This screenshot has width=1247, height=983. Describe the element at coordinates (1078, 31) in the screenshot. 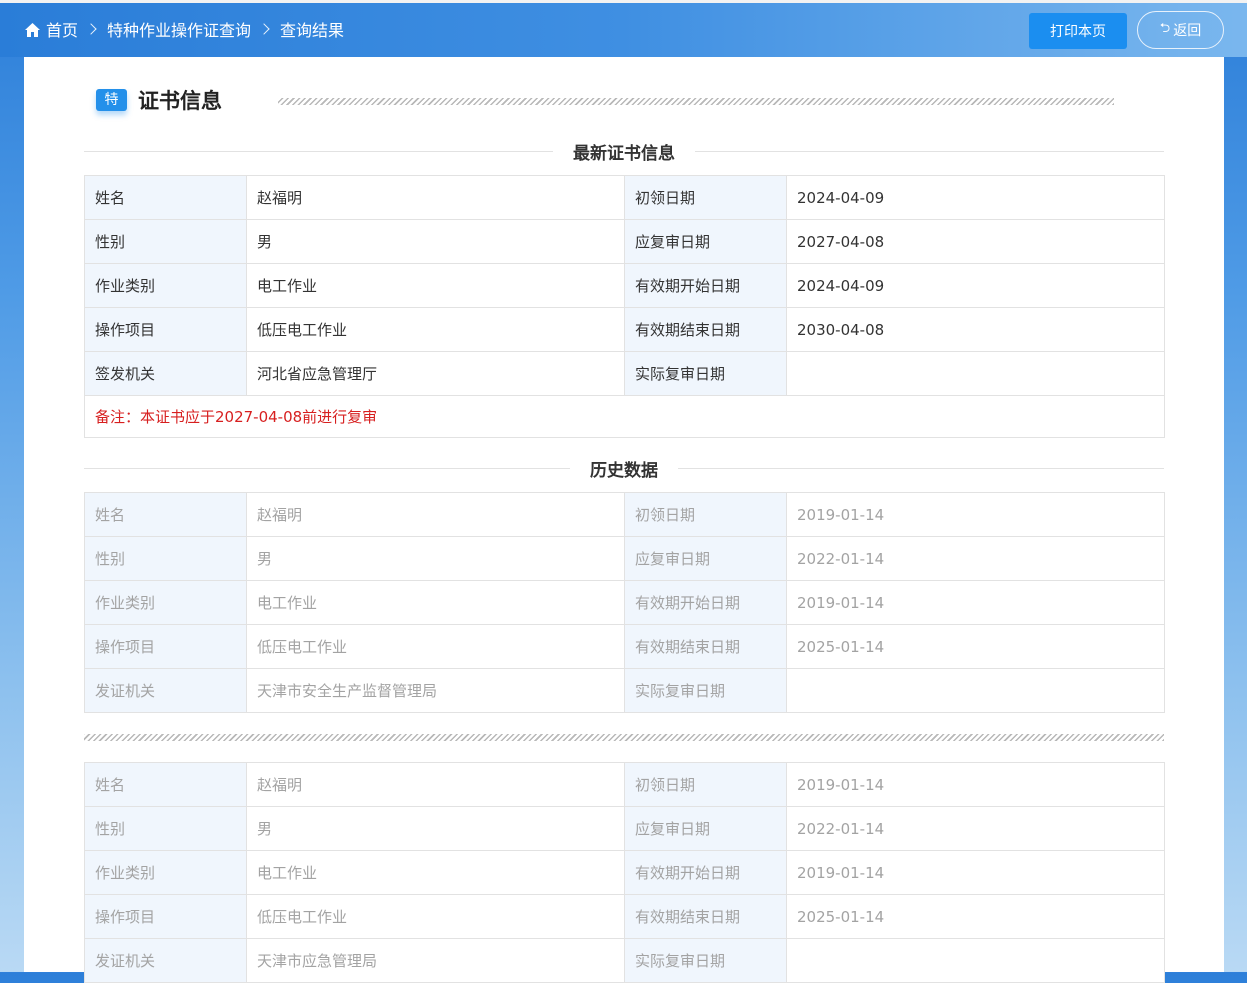

I see `print-button: 打印本页` at that location.